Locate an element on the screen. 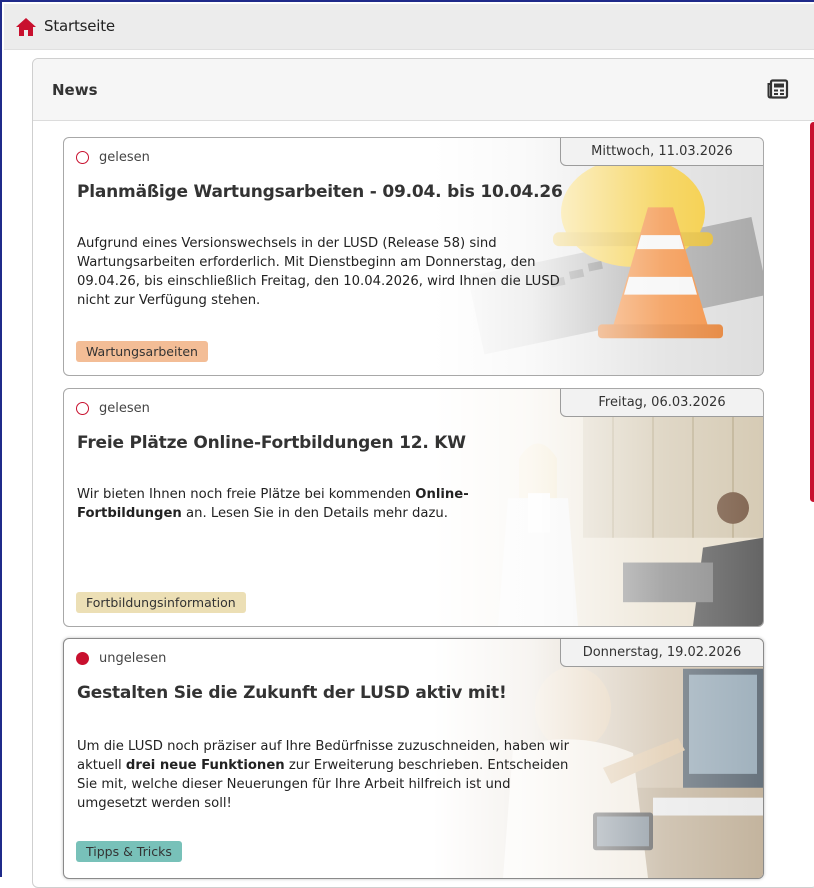 The height and width of the screenshot is (888, 814). read-status: ungelesen is located at coordinates (121, 658).